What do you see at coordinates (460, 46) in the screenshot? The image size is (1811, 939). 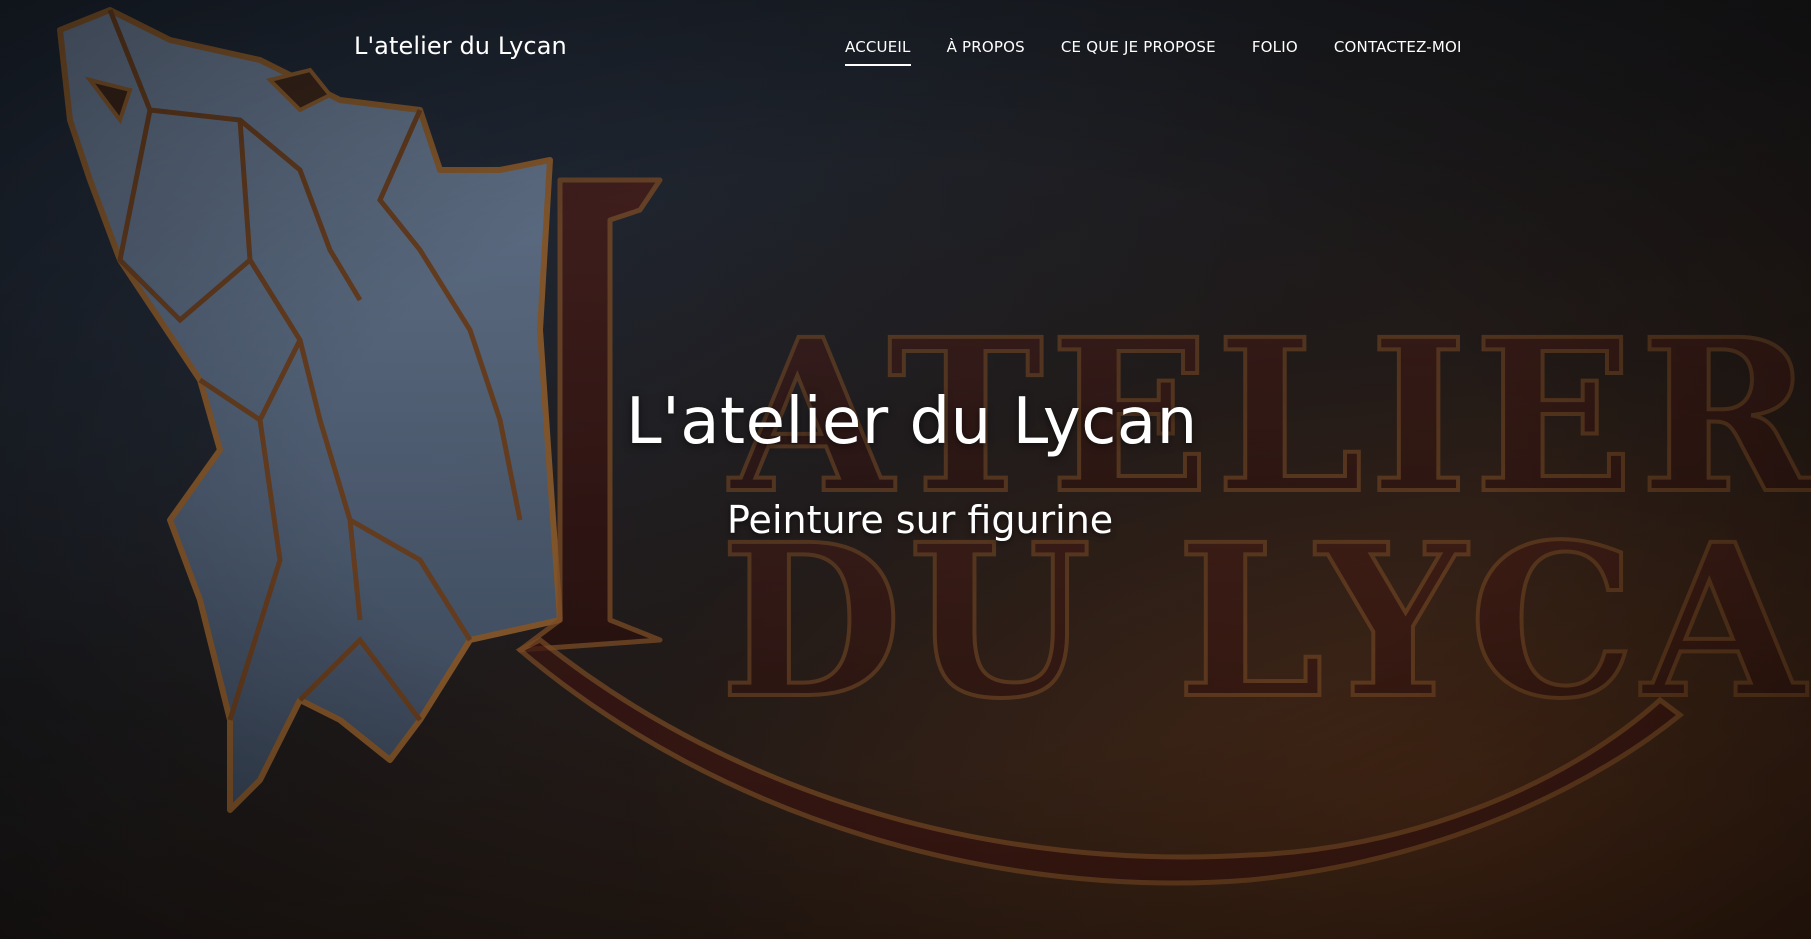 I see `brand-link: L'atelier du Lycan` at bounding box center [460, 46].